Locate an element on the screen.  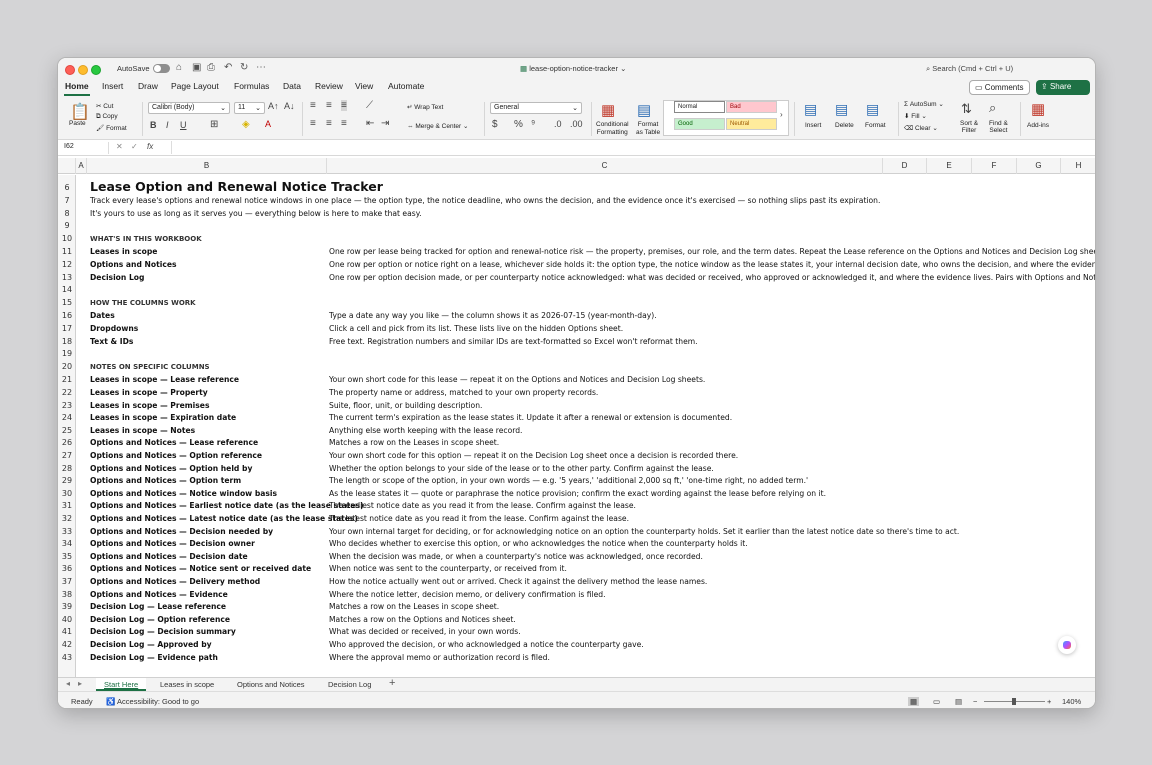
currency-icon: $ is located at coordinates (495, 124).